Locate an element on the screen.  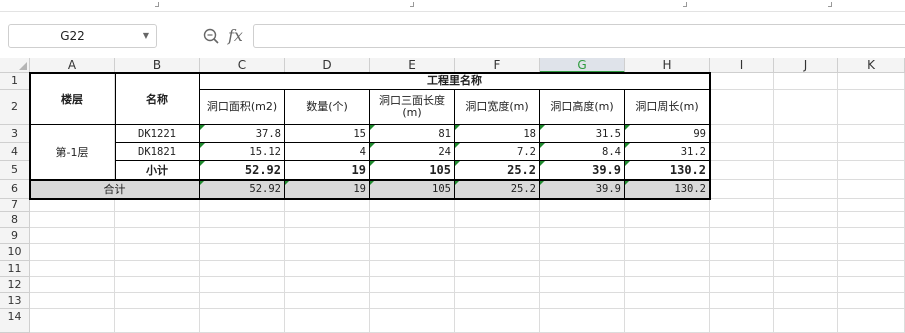
zoom-icon is located at coordinates (211, 36).